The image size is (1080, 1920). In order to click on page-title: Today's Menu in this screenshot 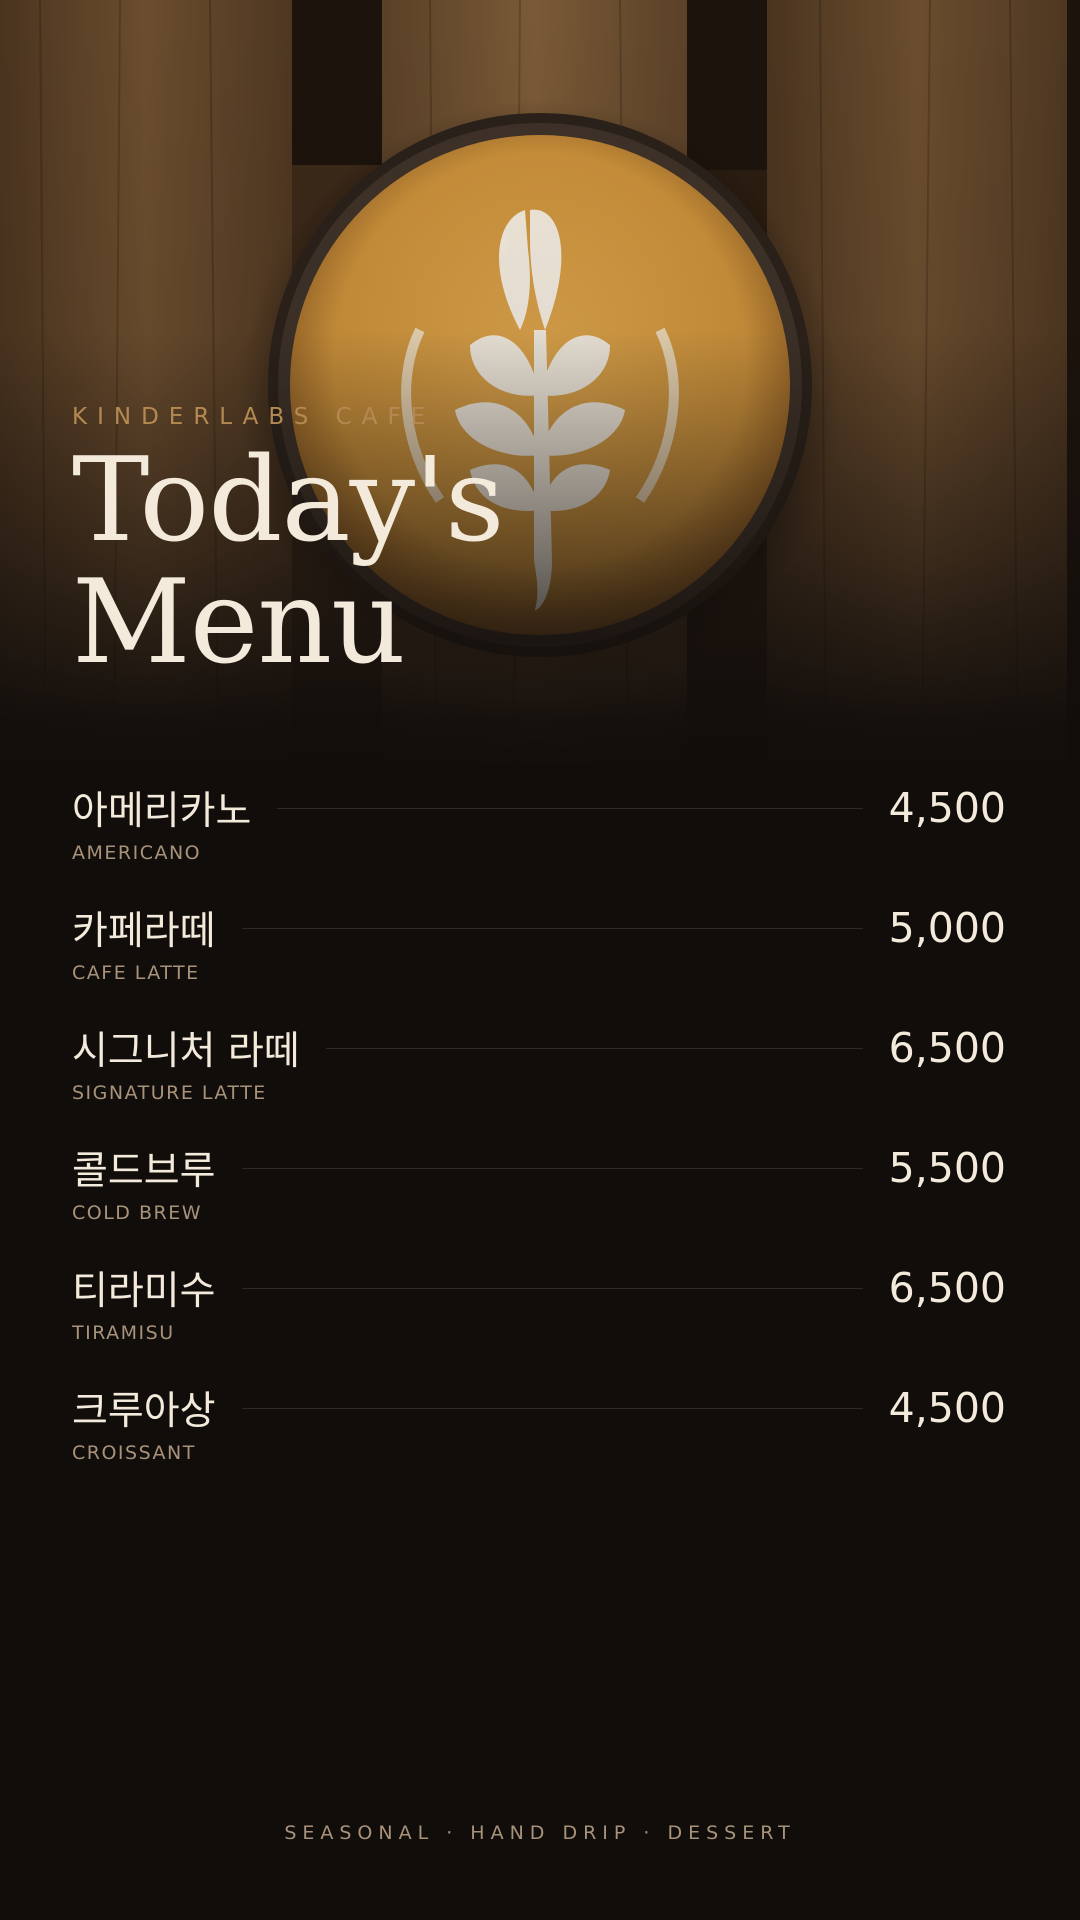, I will do `click(288, 562)`.